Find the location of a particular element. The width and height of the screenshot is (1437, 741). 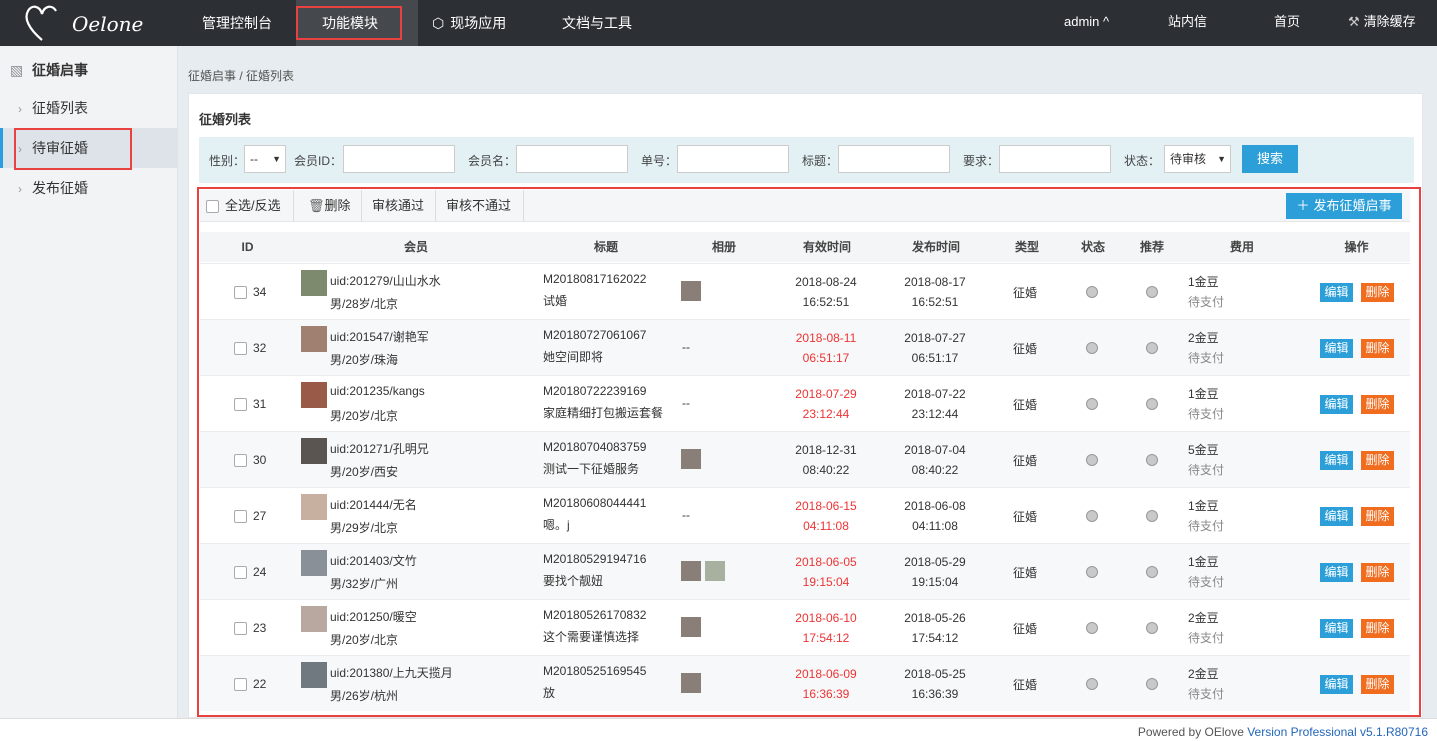

nav-docs: 文档与工具 is located at coordinates (597, 23).